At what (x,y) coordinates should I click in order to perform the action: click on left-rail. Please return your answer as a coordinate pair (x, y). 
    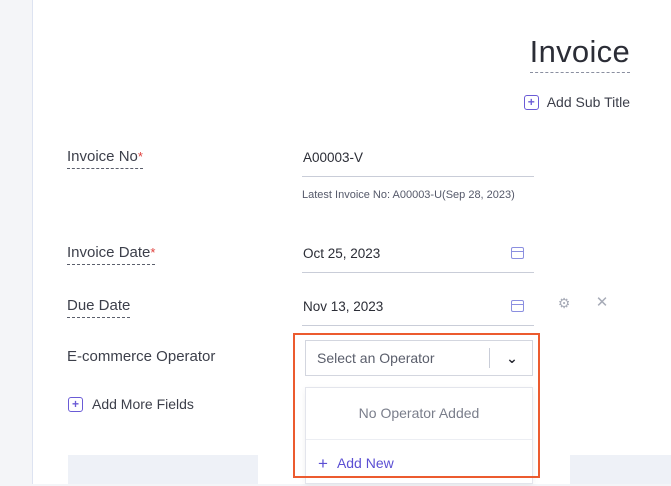
    Looking at the image, I should click on (16, 242).